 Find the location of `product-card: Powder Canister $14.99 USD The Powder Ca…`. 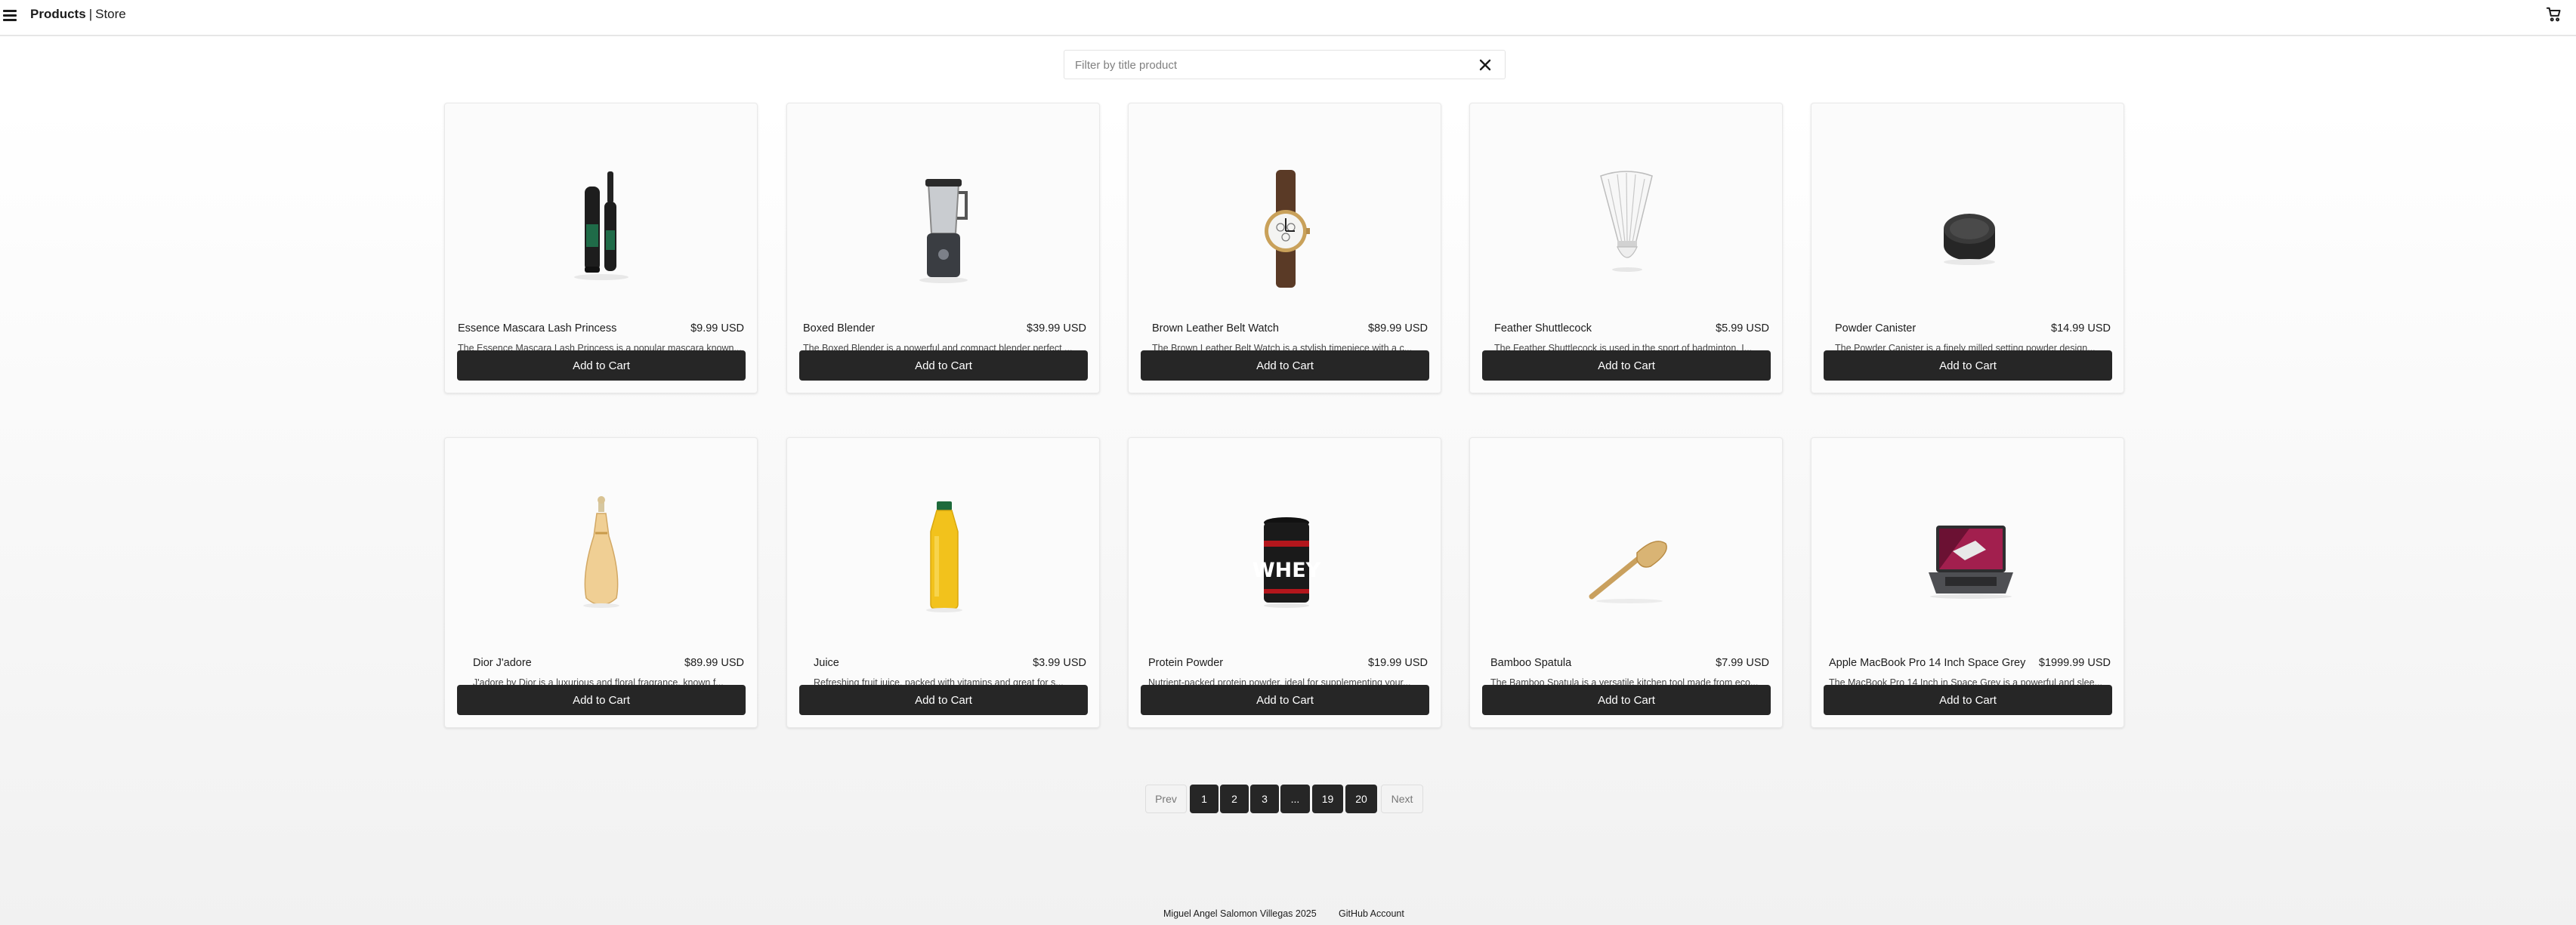

product-card: Powder Canister $14.99 USD The Powder Ca… is located at coordinates (1967, 248).